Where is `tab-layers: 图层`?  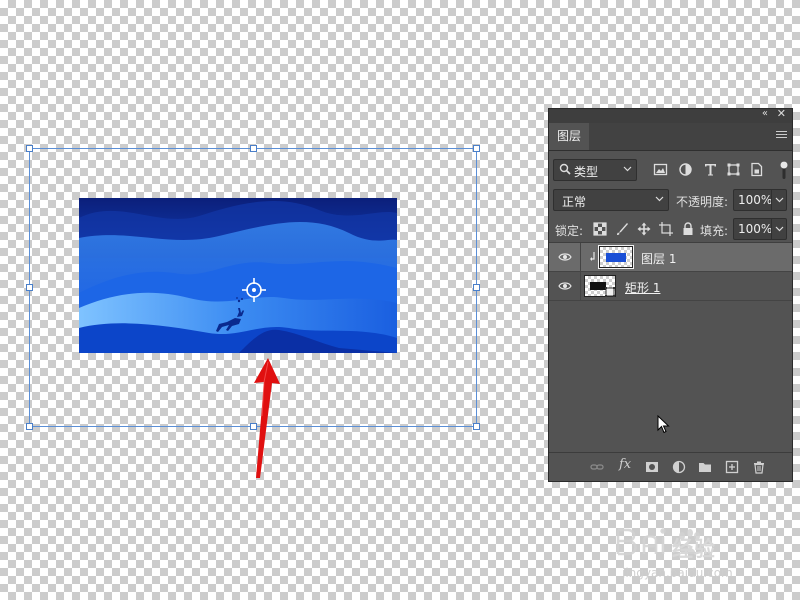
tab-layers: 图层 is located at coordinates (569, 136).